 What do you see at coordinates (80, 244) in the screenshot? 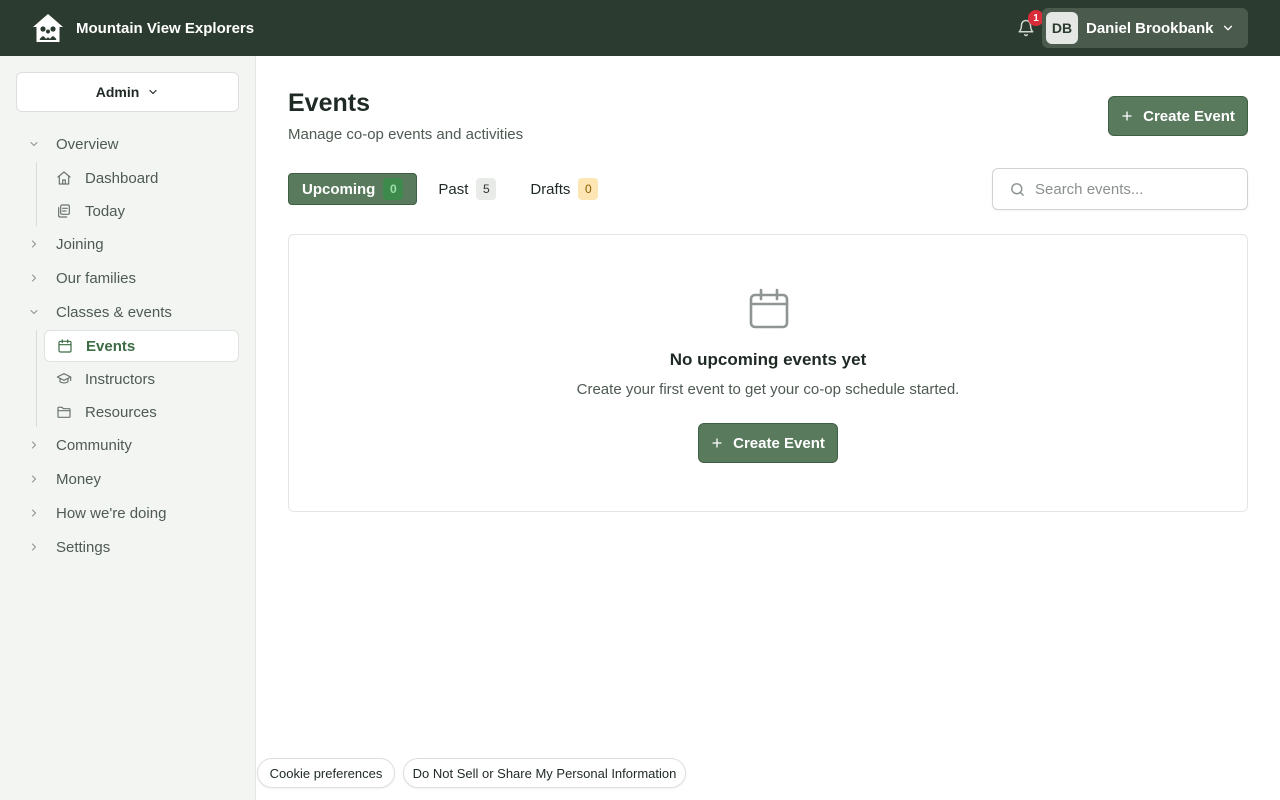
I see `nav-group-label: Joining` at bounding box center [80, 244].